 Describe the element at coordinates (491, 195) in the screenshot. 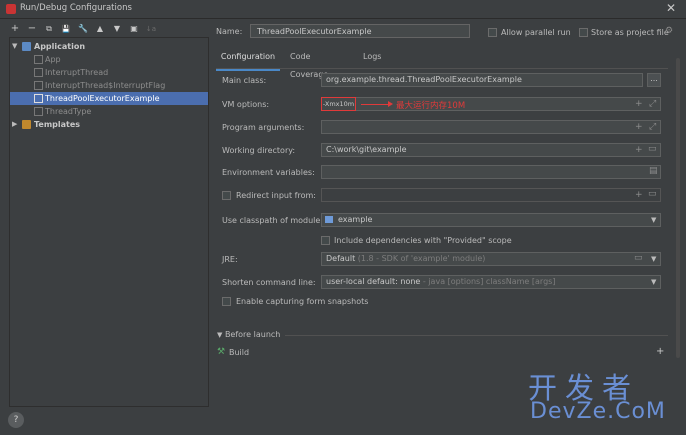

I see `redirect-input-field` at that location.